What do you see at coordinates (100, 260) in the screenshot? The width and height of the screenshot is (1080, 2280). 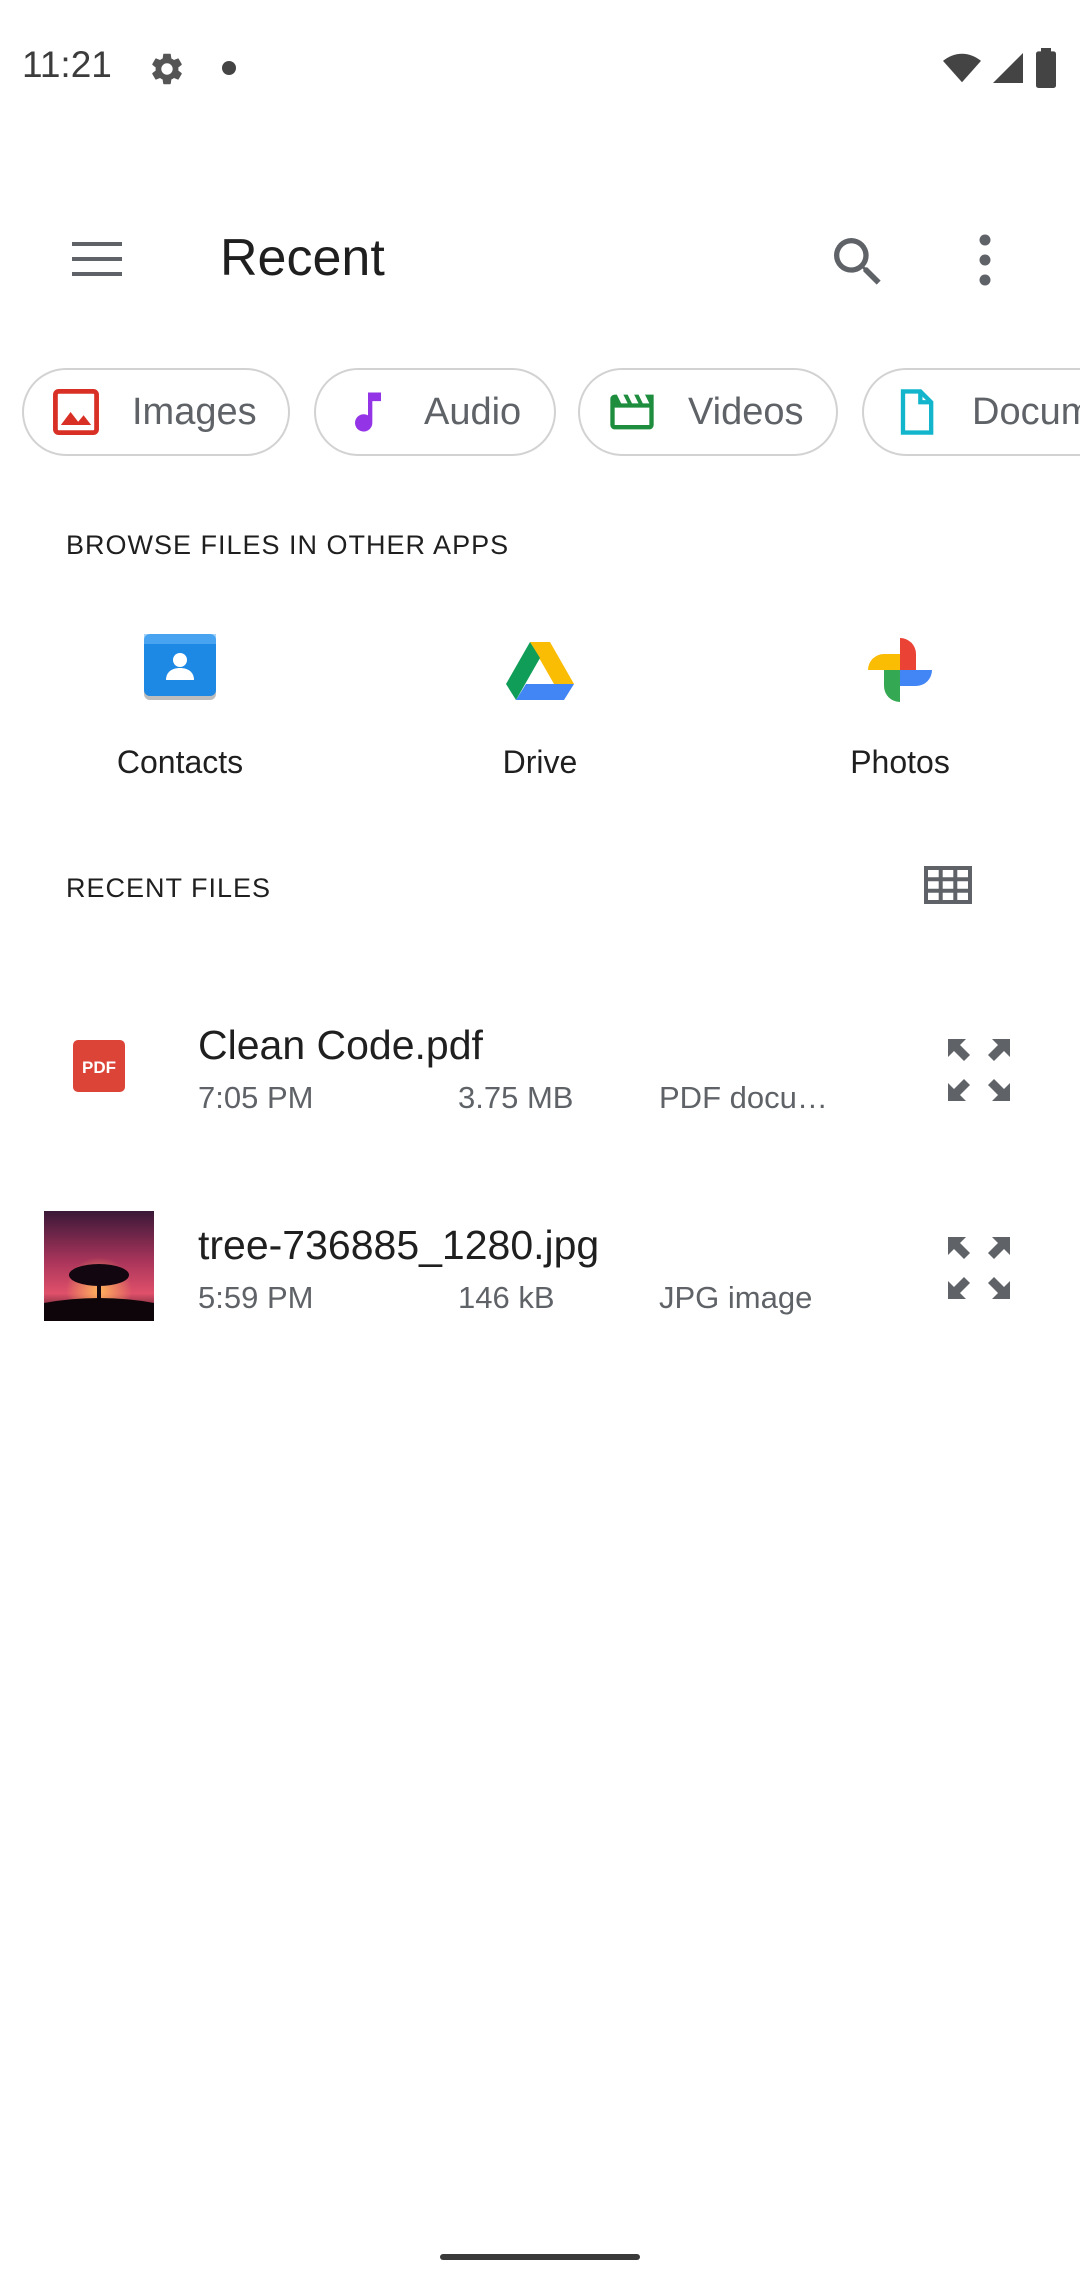 I see `hamburger-menu-icon` at bounding box center [100, 260].